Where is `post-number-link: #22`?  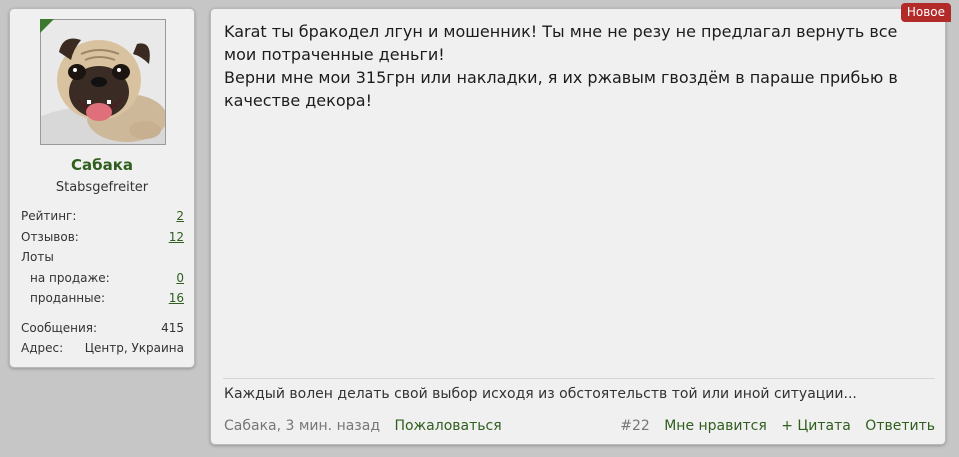 post-number-link: #22 is located at coordinates (635, 426).